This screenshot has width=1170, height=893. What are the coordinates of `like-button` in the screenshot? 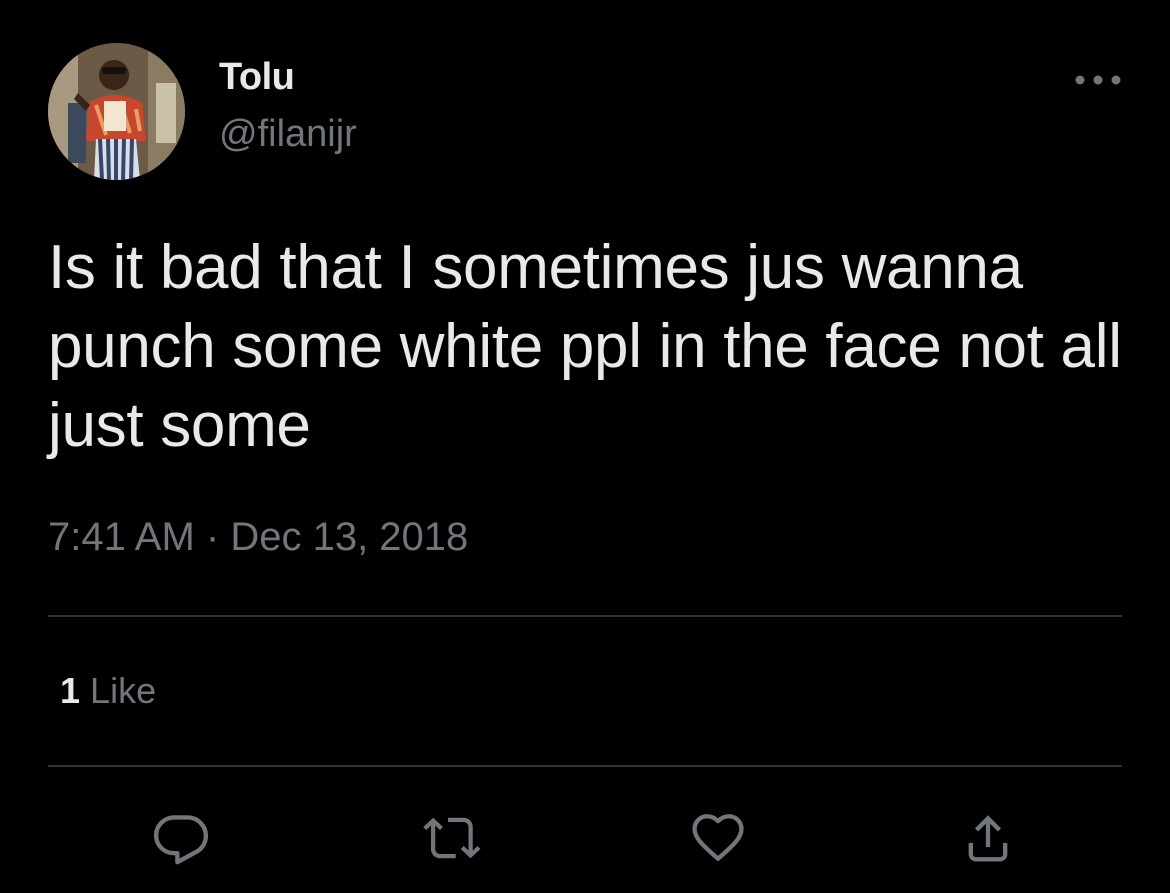 It's located at (718, 838).